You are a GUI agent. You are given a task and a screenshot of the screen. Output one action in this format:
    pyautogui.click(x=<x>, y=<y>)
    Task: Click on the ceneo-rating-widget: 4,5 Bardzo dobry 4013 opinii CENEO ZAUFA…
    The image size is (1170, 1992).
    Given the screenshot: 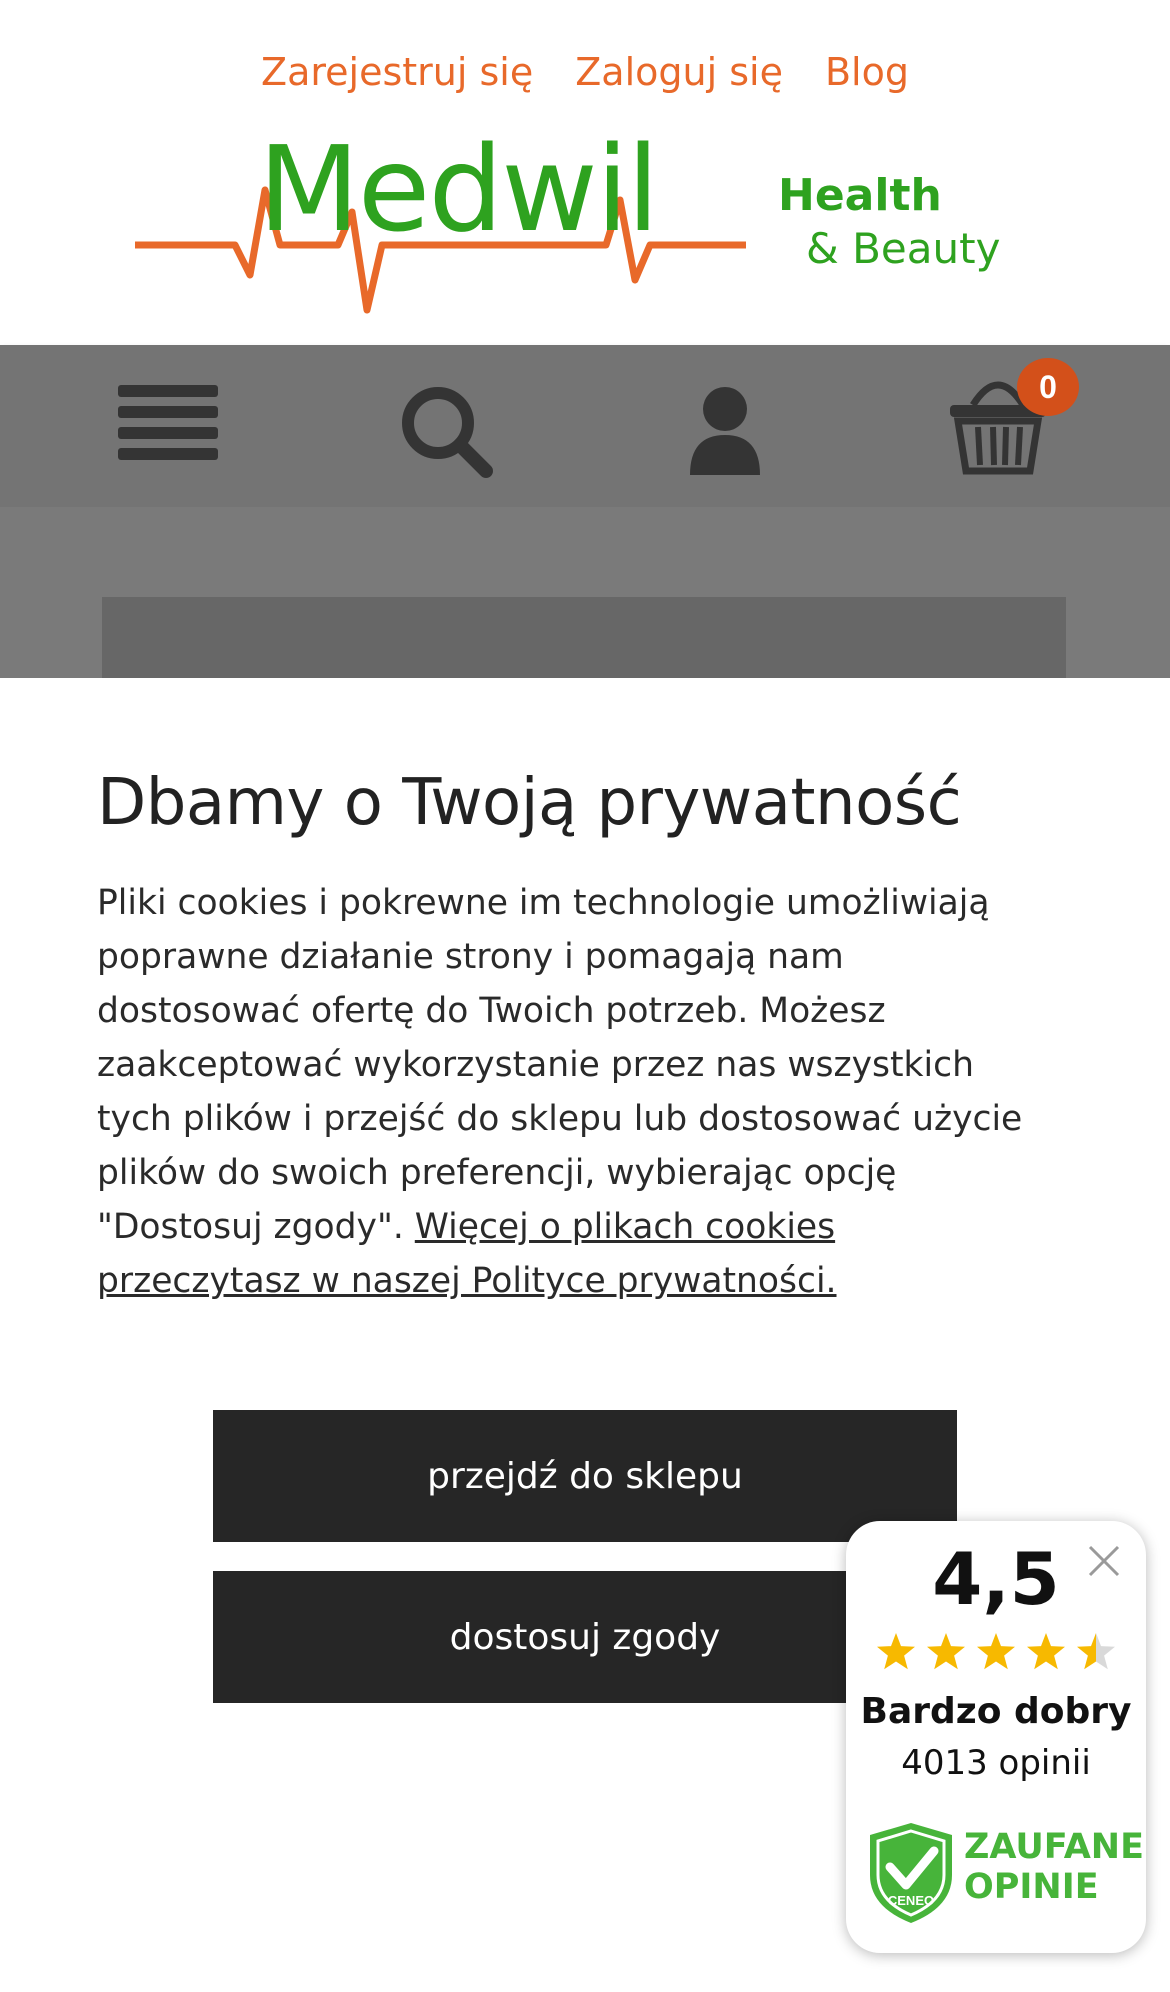 What is the action you would take?
    pyautogui.click(x=996, y=1737)
    